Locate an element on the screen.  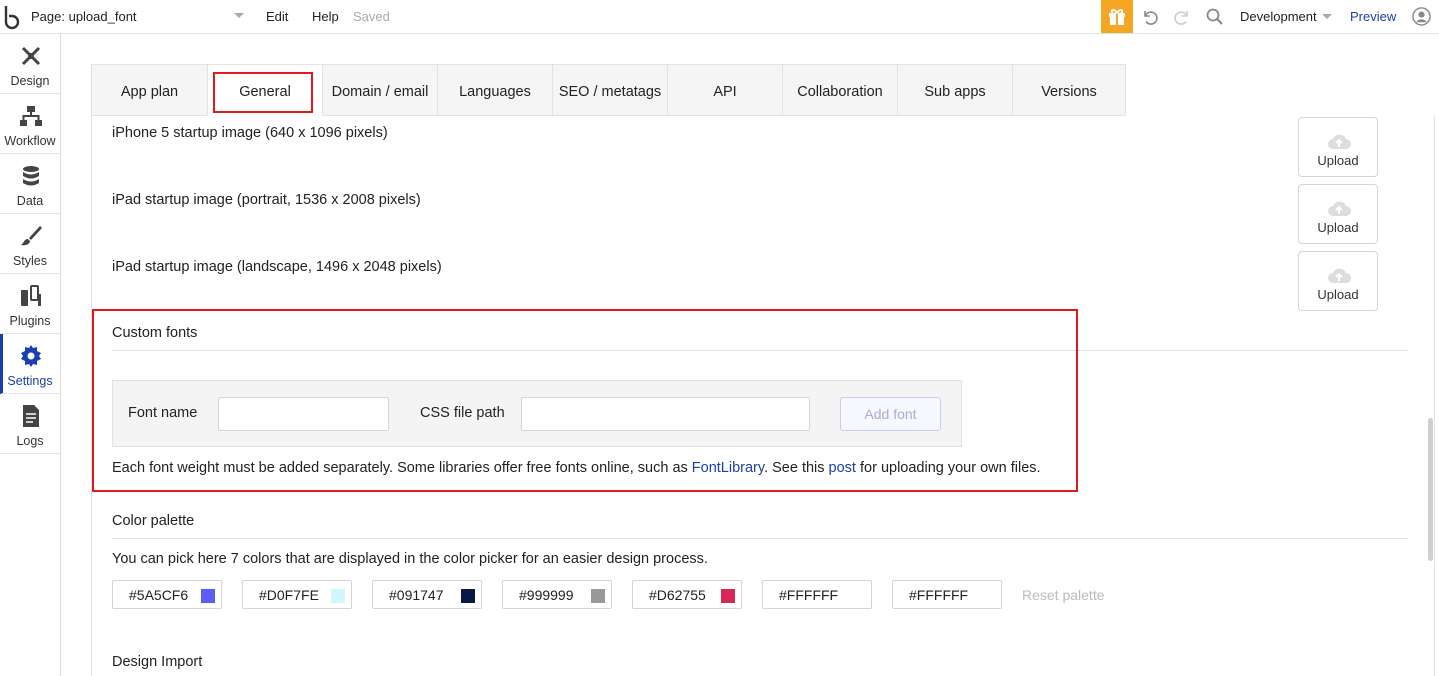
color-palette-title: Color palette is located at coordinates (153, 521).